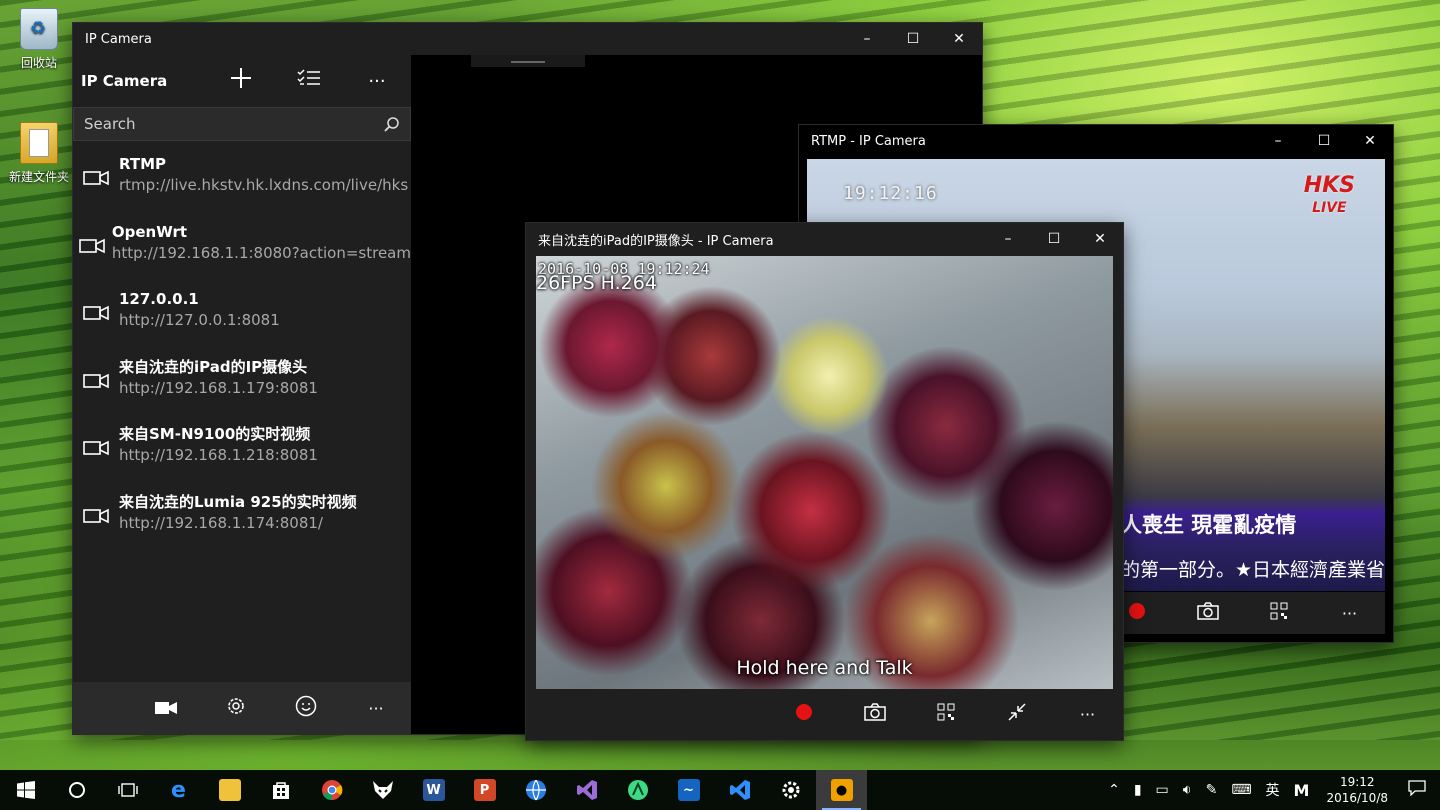  Describe the element at coordinates (238, 501) in the screenshot. I see `camera-name: 来自沈垚的Lumia 925的实时视频` at that location.